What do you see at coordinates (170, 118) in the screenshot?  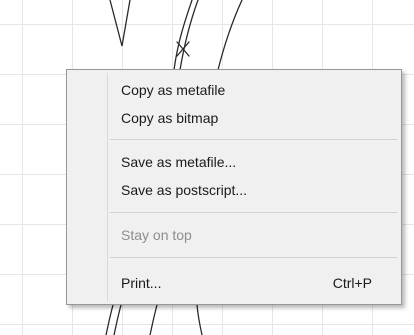 I see `menu-item-label: Copy as bitmap` at bounding box center [170, 118].